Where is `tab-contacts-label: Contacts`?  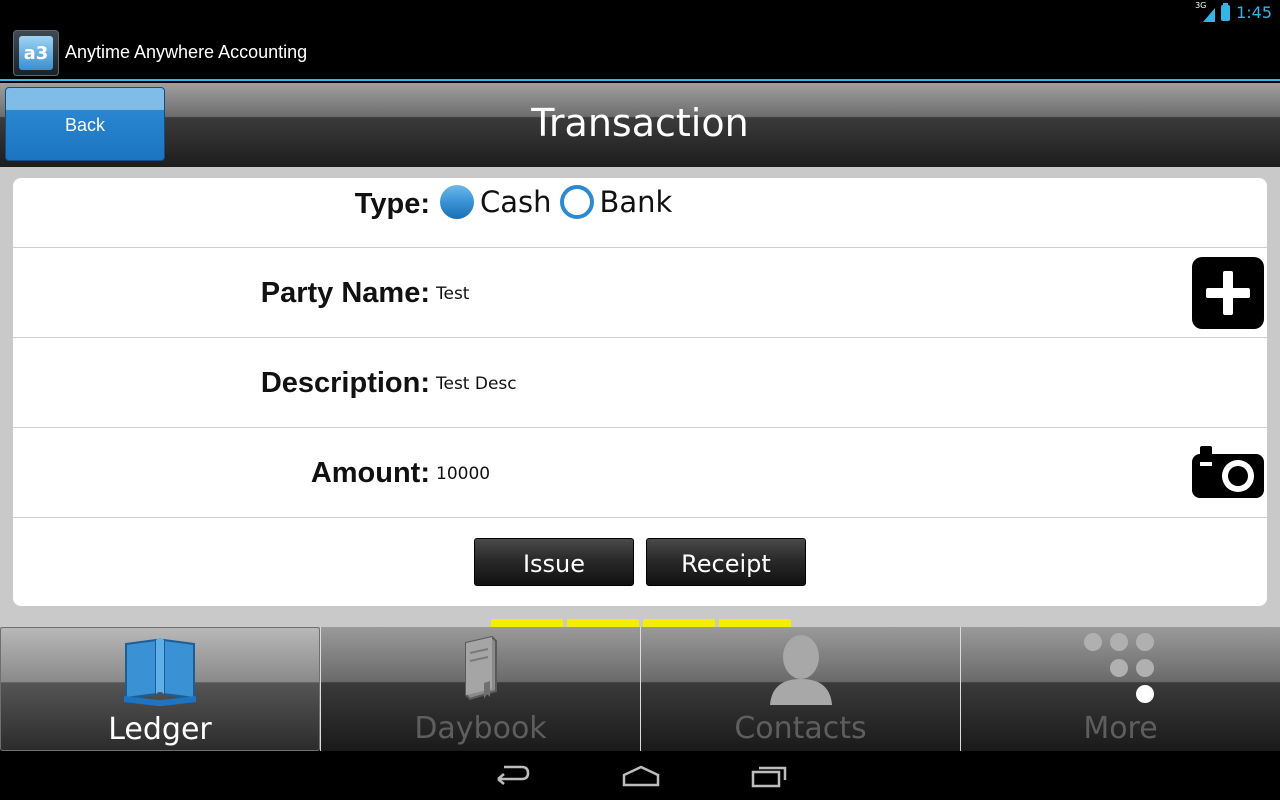 tab-contacts-label: Contacts is located at coordinates (800, 728).